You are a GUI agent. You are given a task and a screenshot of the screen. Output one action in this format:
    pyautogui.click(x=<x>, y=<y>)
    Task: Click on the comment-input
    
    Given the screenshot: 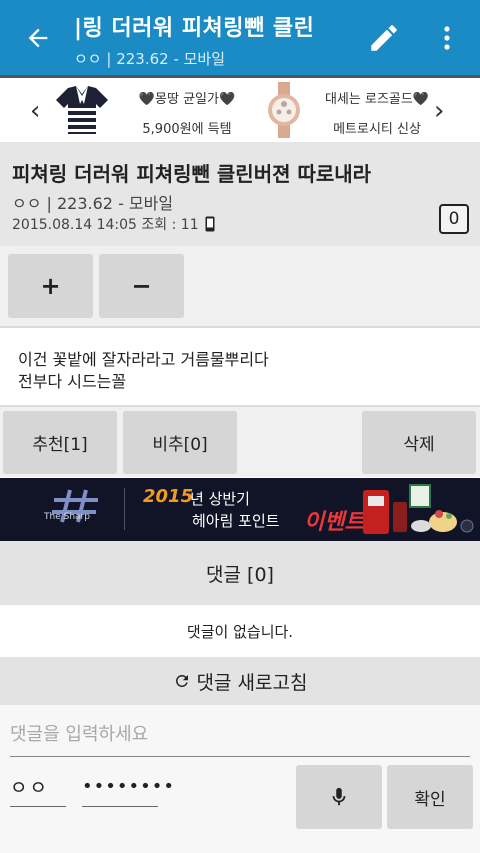 What is the action you would take?
    pyautogui.click(x=240, y=735)
    